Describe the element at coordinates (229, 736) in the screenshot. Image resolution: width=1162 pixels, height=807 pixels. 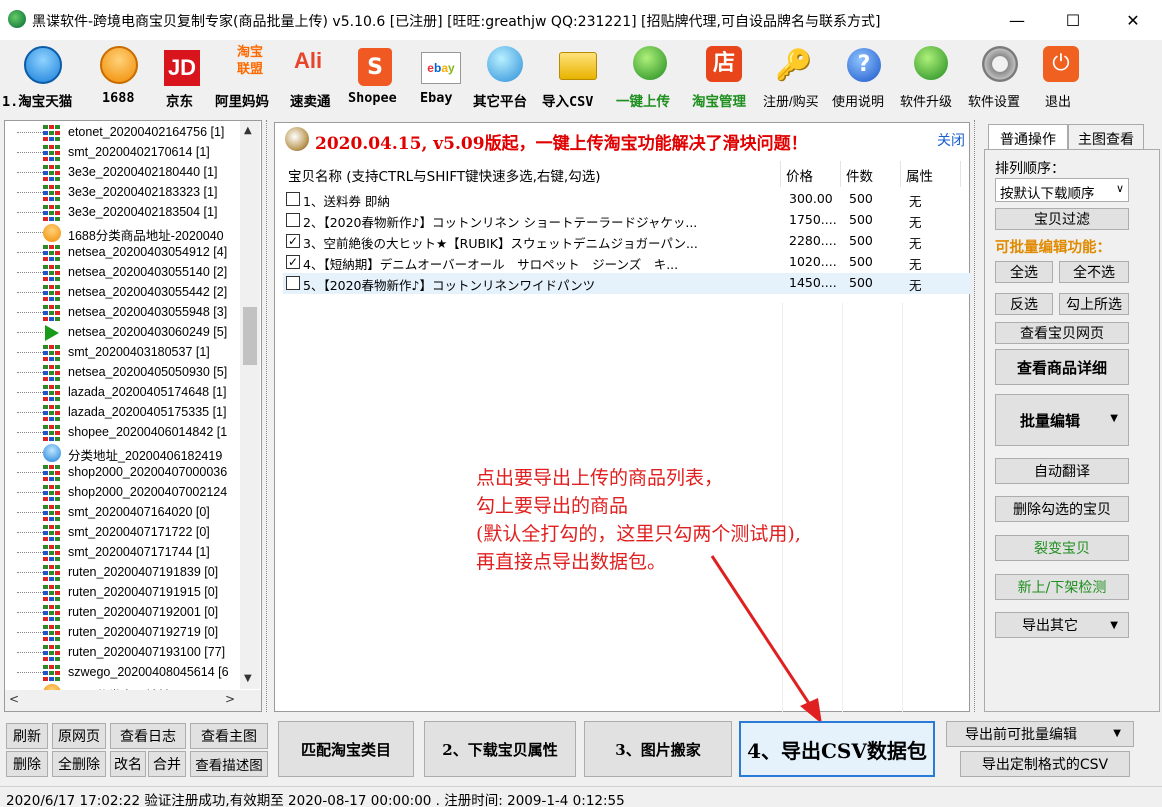
I see `view-main-image-button: 查看主图` at that location.